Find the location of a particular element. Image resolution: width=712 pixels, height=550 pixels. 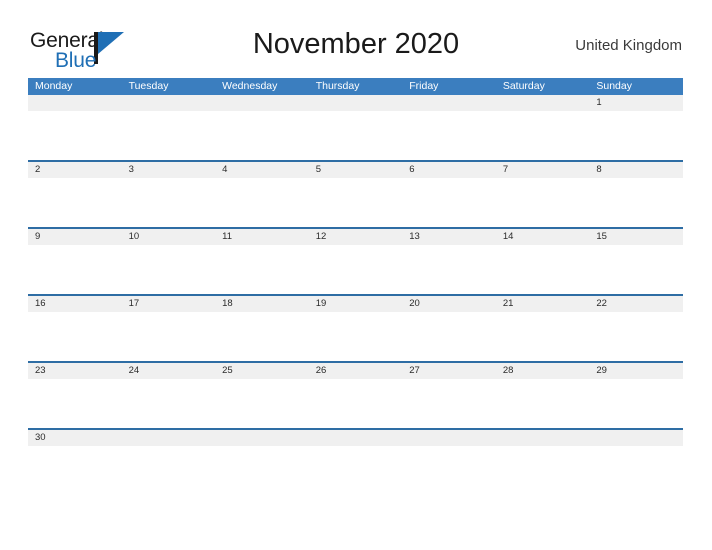

day-cell: 1 is located at coordinates (636, 103).